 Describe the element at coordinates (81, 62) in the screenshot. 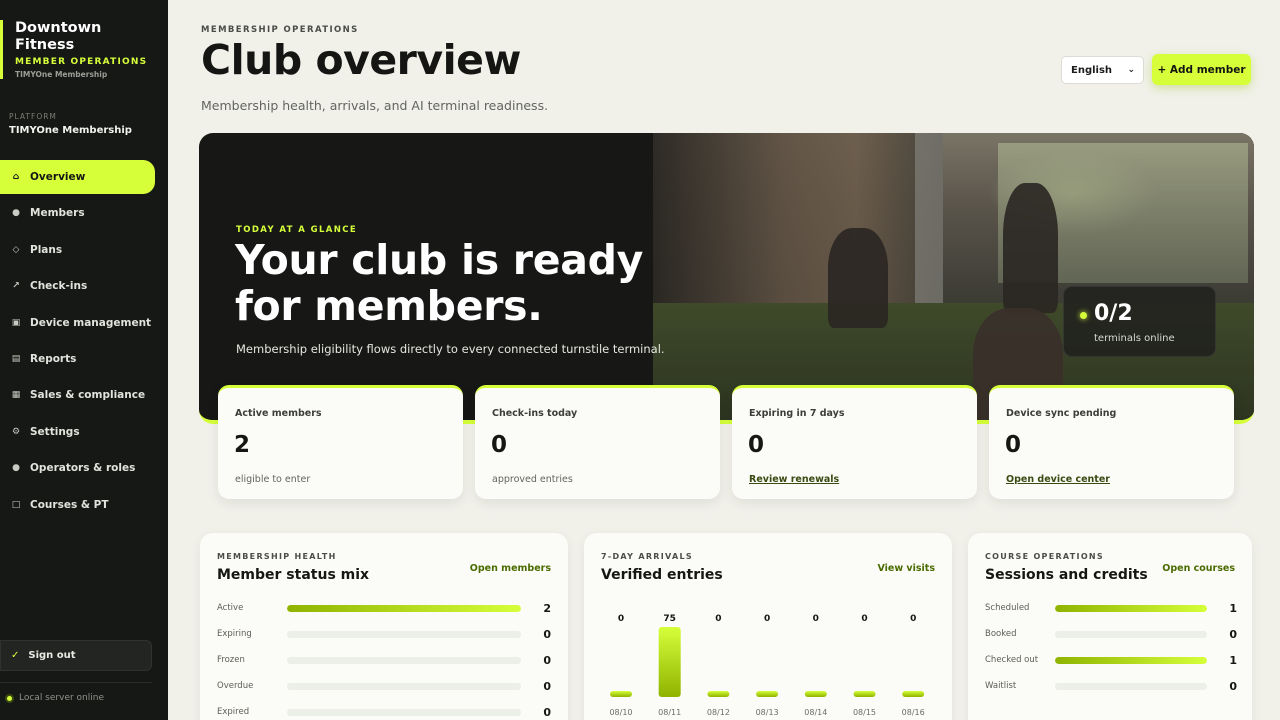

I see `brand-subtitle: MEMBER OPERATIONS` at that location.